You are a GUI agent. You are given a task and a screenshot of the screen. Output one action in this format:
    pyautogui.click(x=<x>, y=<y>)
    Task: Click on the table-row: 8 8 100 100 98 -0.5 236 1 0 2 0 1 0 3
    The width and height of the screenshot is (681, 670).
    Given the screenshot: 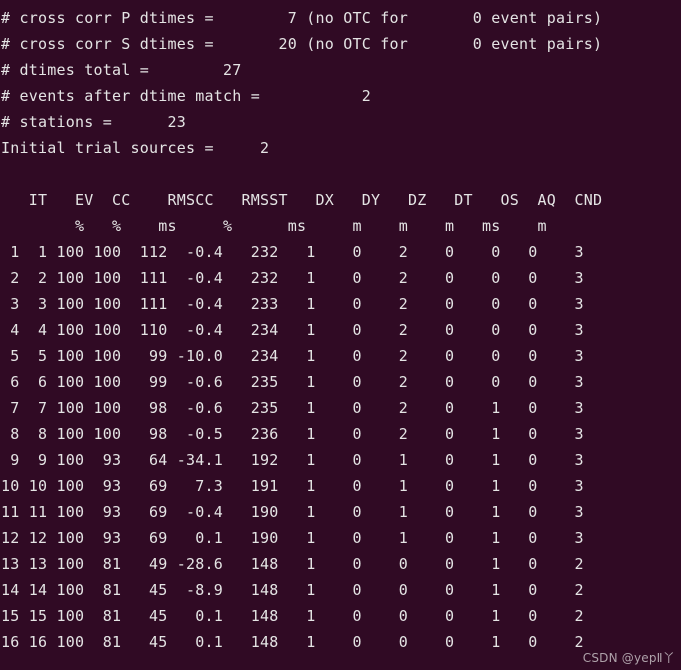 What is the action you would take?
    pyautogui.click(x=292, y=434)
    